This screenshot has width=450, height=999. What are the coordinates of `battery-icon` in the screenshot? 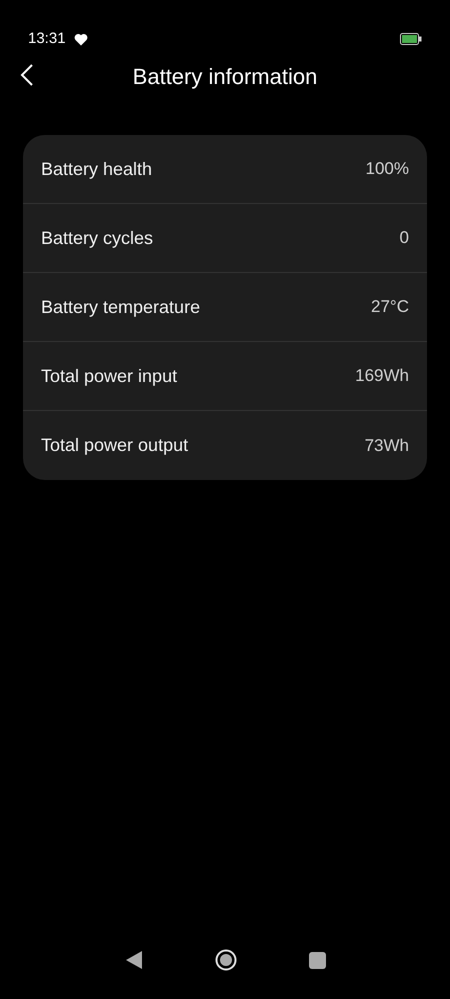 It's located at (411, 39).